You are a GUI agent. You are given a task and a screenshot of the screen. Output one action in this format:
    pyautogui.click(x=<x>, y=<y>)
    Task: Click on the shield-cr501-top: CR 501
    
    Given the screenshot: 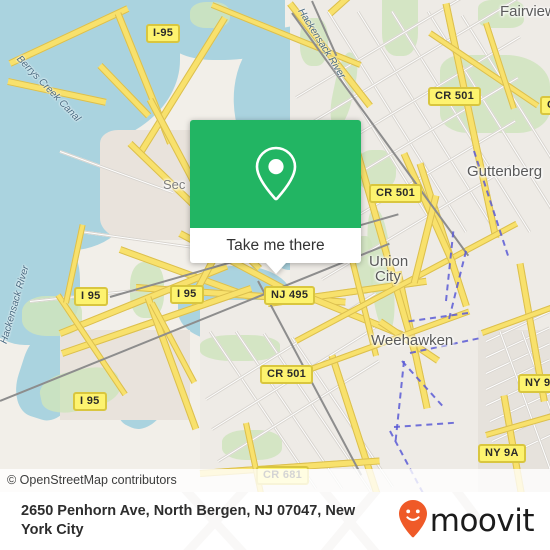 What is the action you would take?
    pyautogui.click(x=455, y=96)
    